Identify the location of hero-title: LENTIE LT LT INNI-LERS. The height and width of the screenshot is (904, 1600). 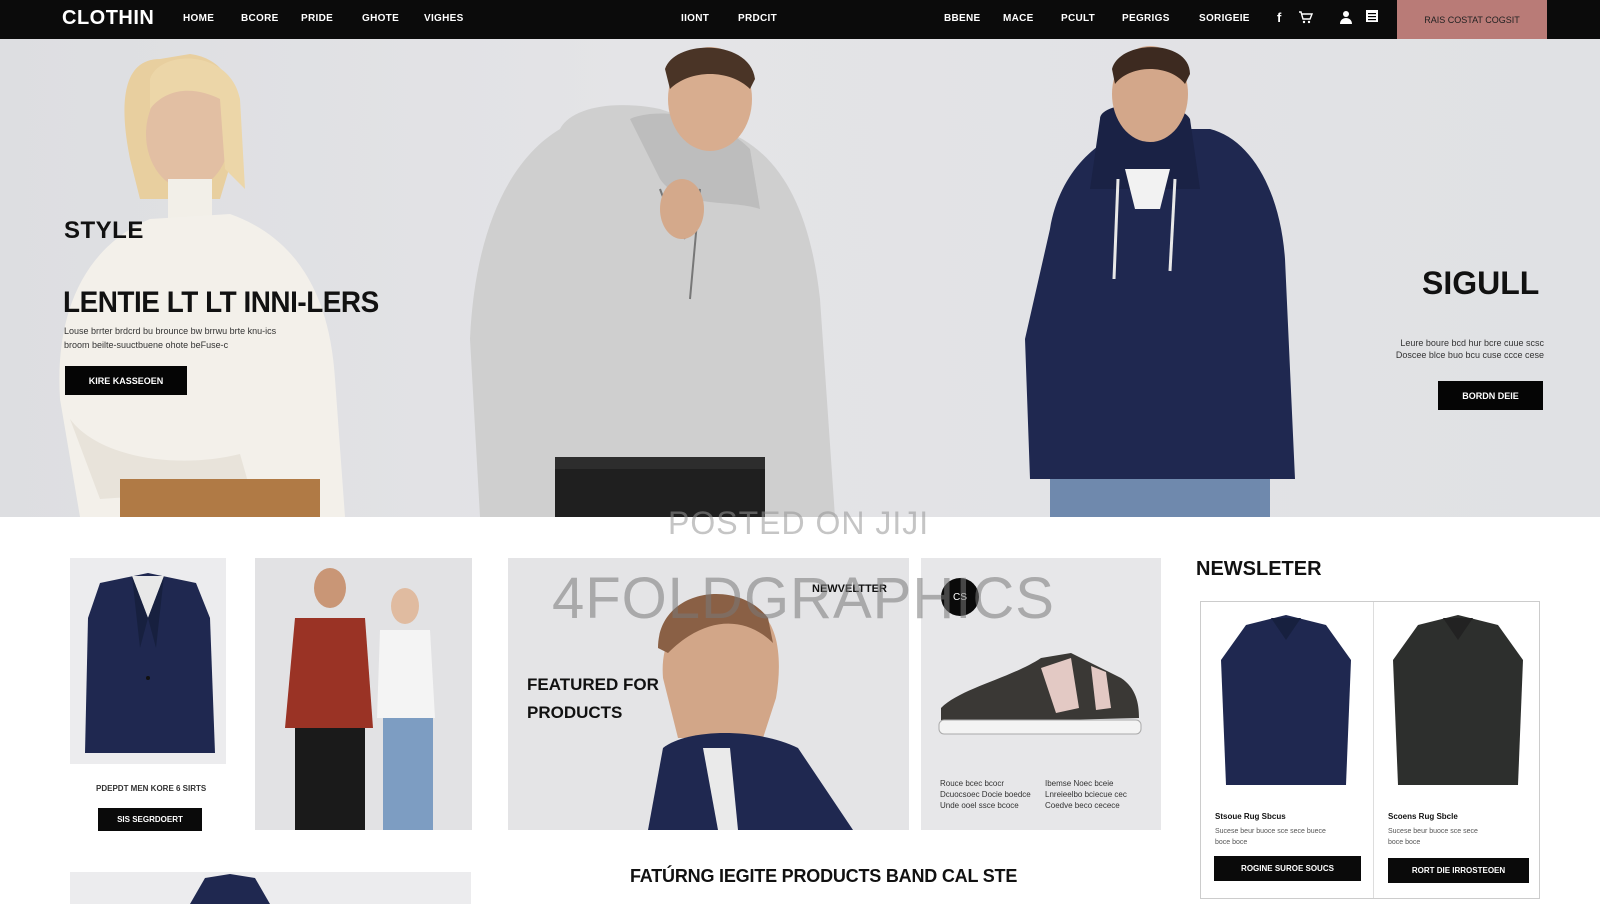
(221, 302).